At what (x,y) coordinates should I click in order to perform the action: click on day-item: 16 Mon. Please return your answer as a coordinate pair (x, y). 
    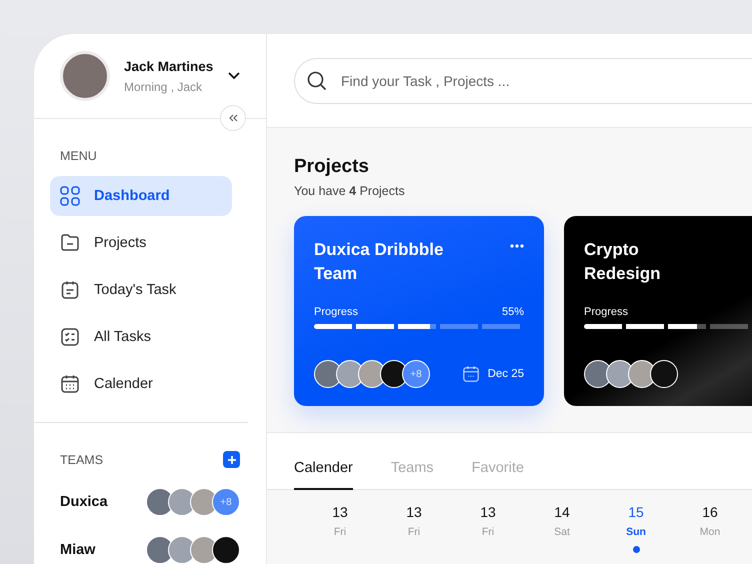
    Looking at the image, I should click on (710, 534).